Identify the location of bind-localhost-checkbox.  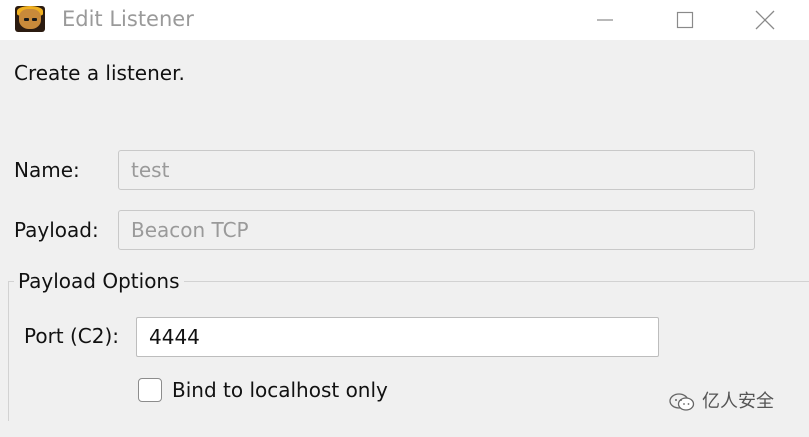
(150, 390).